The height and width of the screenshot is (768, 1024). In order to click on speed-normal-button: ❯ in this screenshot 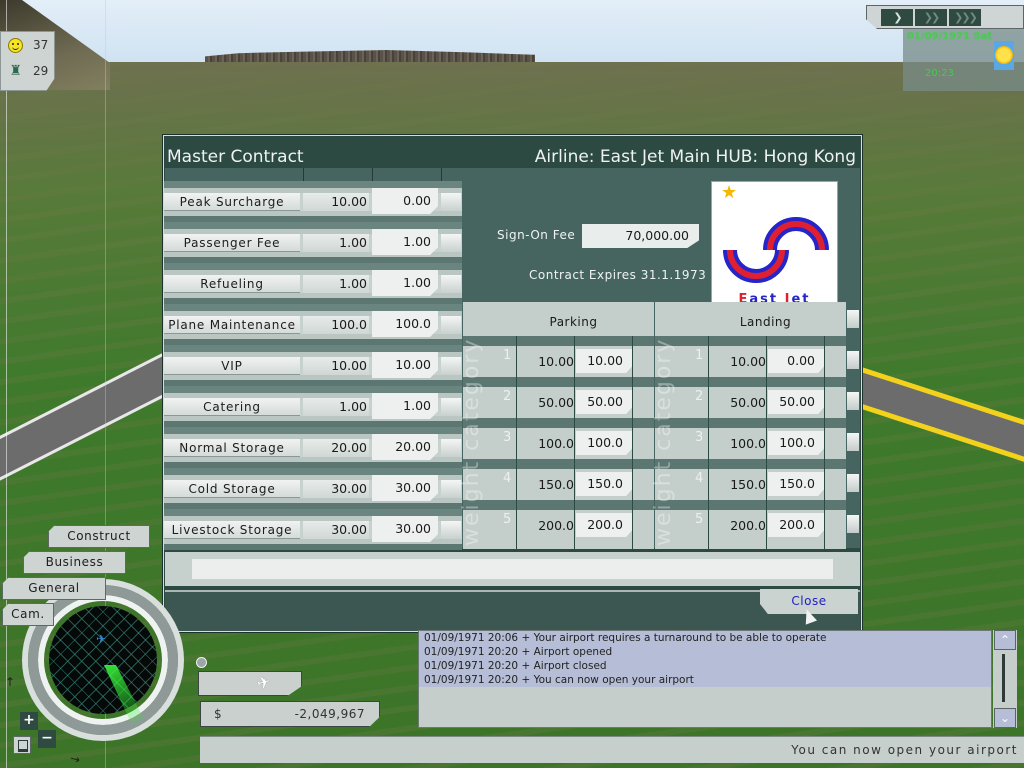, I will do `click(897, 17)`.